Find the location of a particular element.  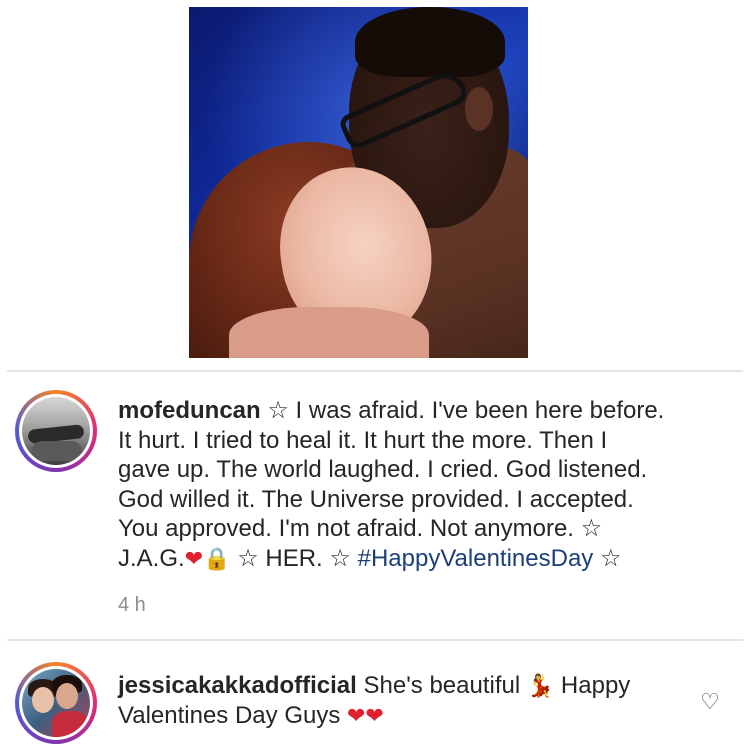

heart-emoji-icon: ❤ is located at coordinates (194, 558).